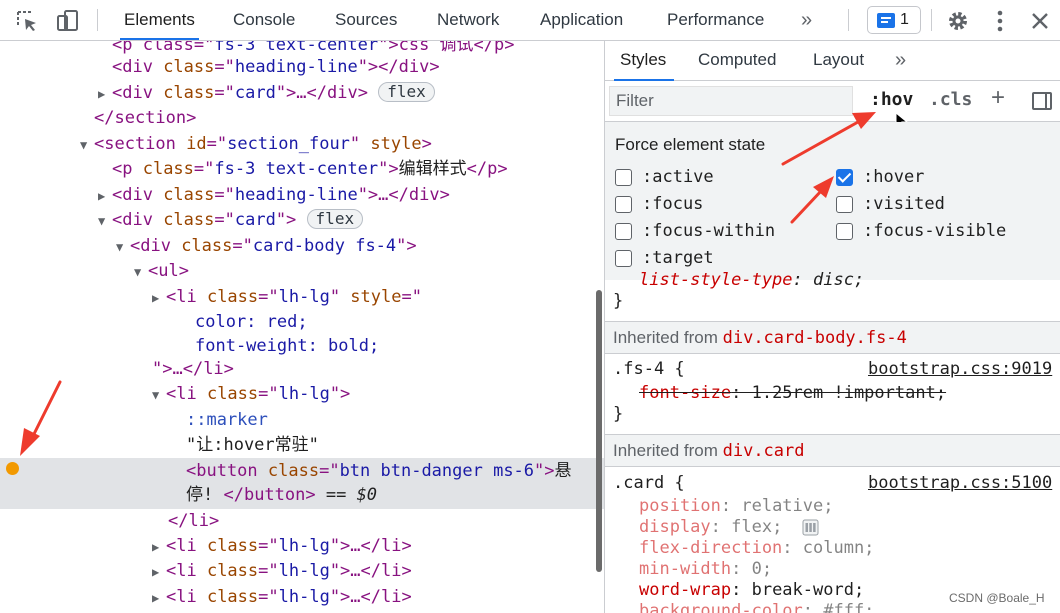 Image resolution: width=1060 pixels, height=613 pixels. I want to click on issues-icon, so click(886, 20).